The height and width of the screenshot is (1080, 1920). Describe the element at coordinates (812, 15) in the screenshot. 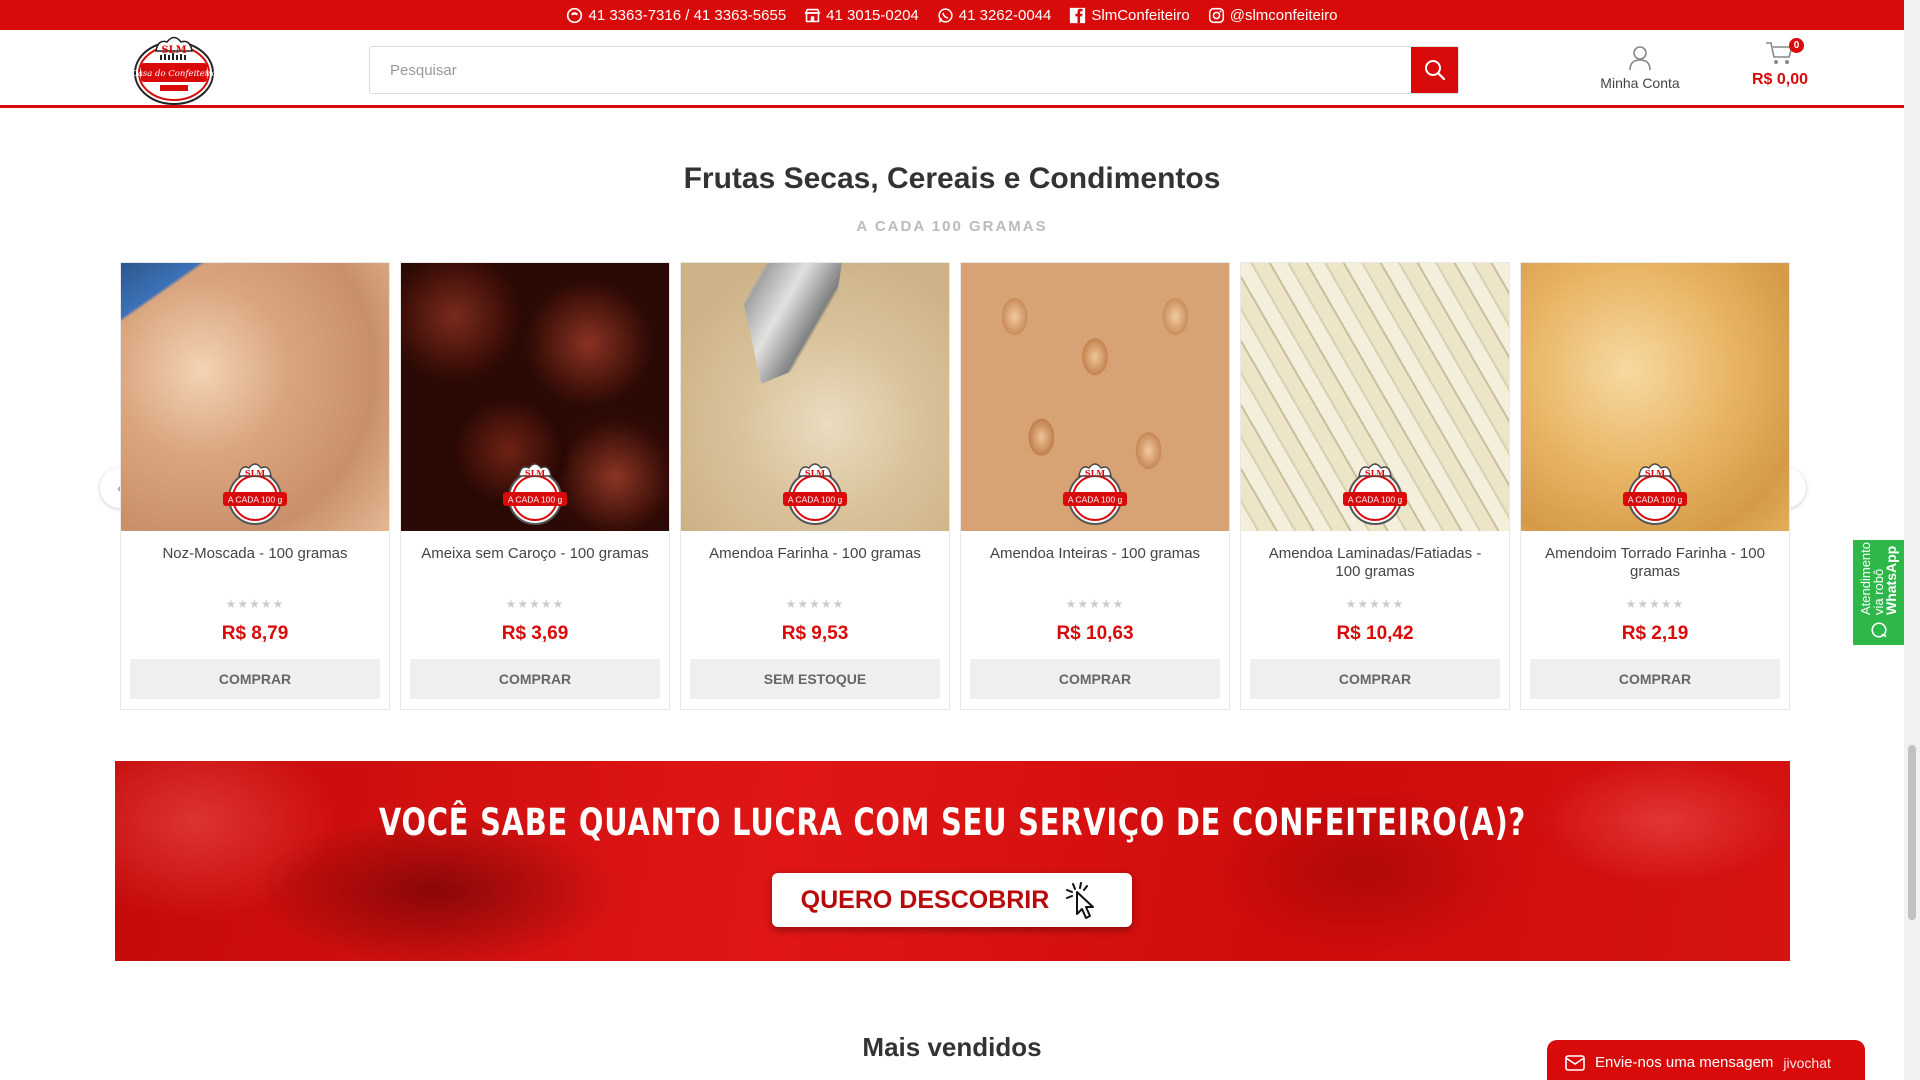

I see `store-icon` at that location.